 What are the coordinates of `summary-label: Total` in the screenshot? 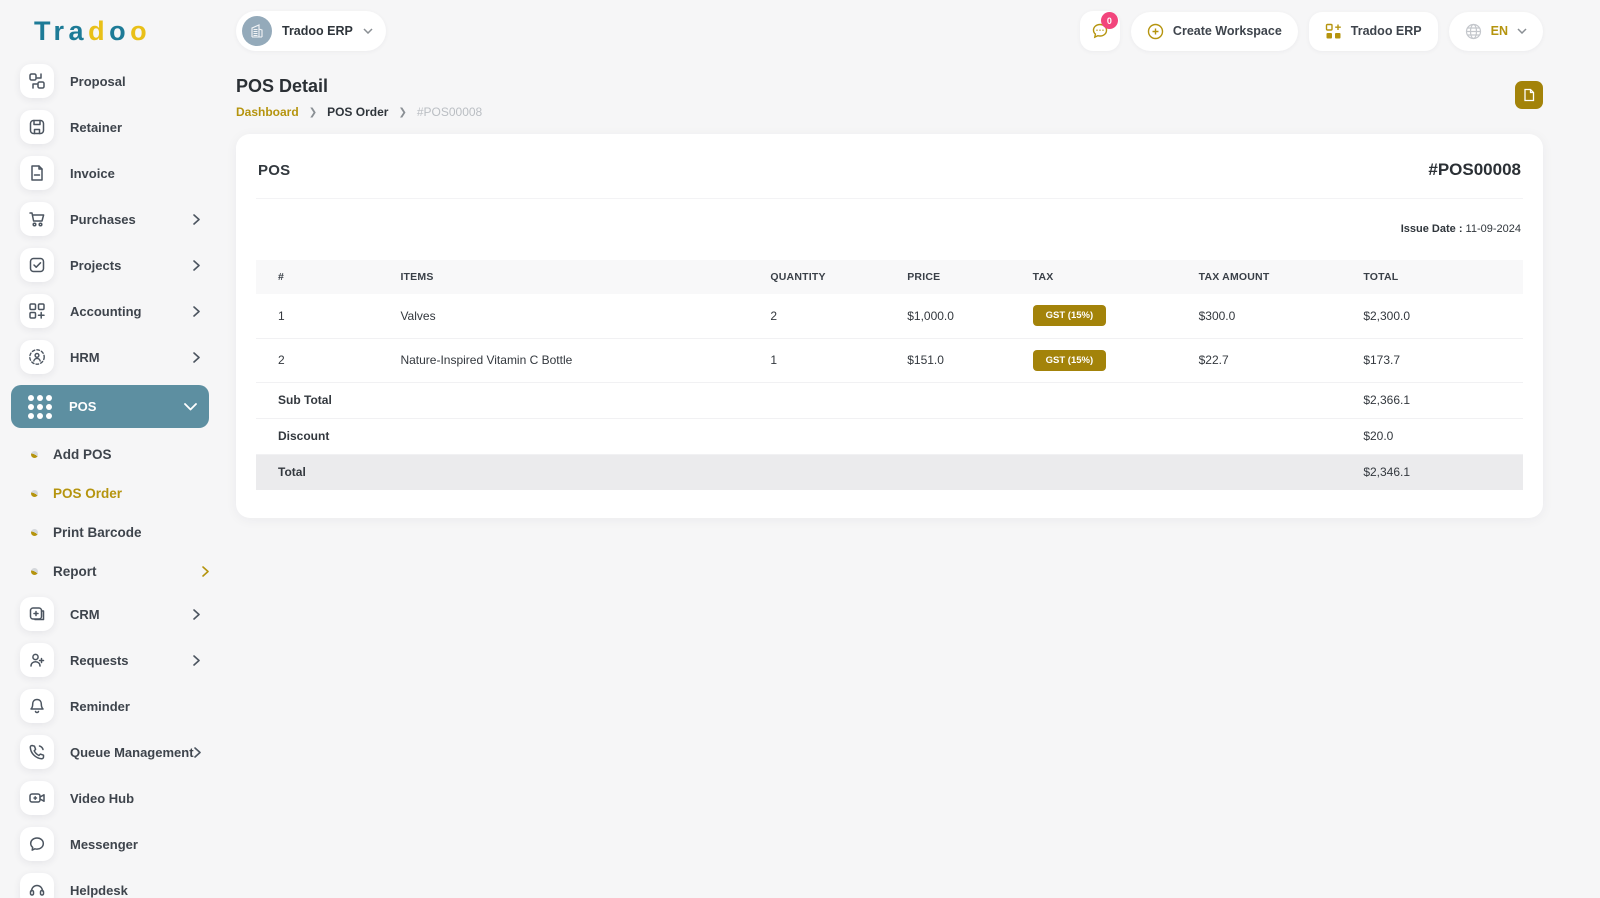 It's located at (810, 472).